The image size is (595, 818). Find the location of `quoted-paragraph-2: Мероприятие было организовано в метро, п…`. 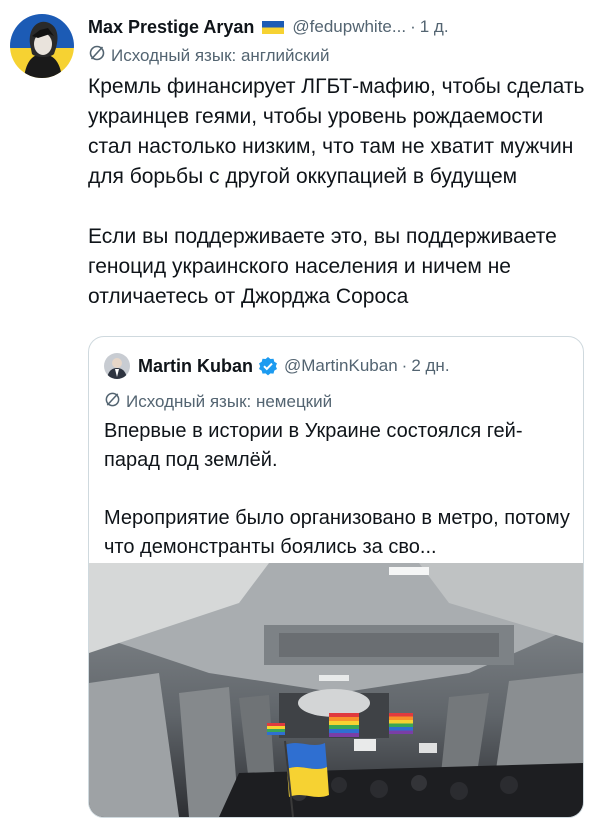

quoted-paragraph-2: Мероприятие было организовано в метро, п… is located at coordinates (337, 532).